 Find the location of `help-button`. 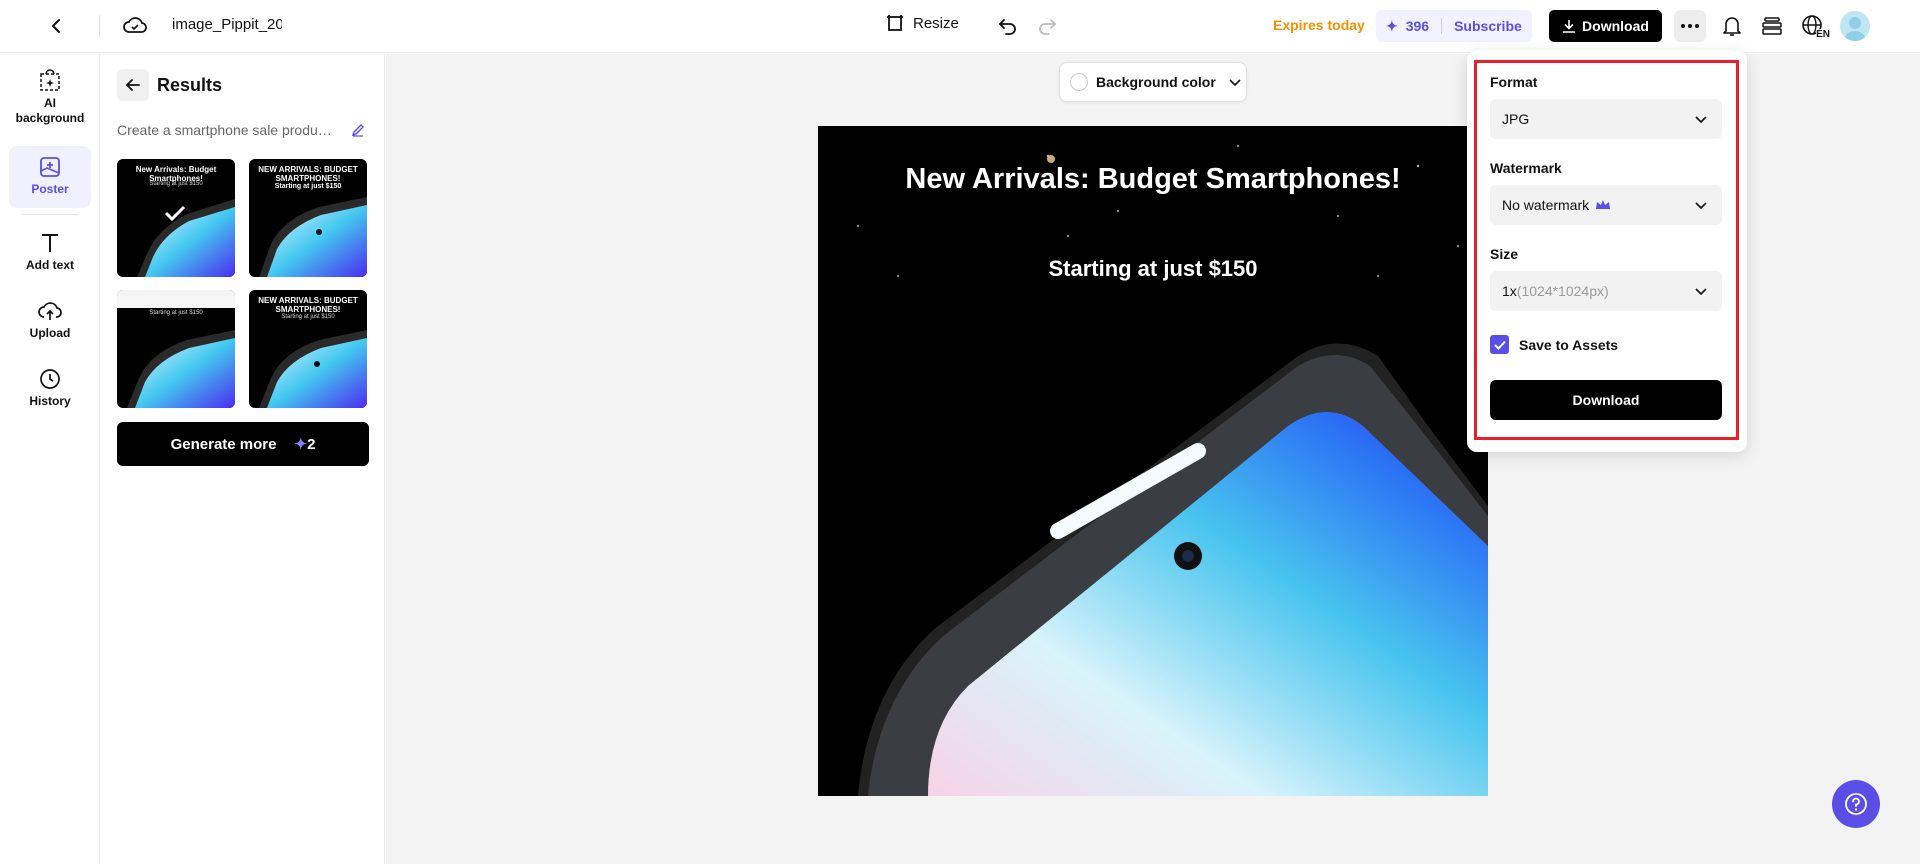

help-button is located at coordinates (1856, 804).